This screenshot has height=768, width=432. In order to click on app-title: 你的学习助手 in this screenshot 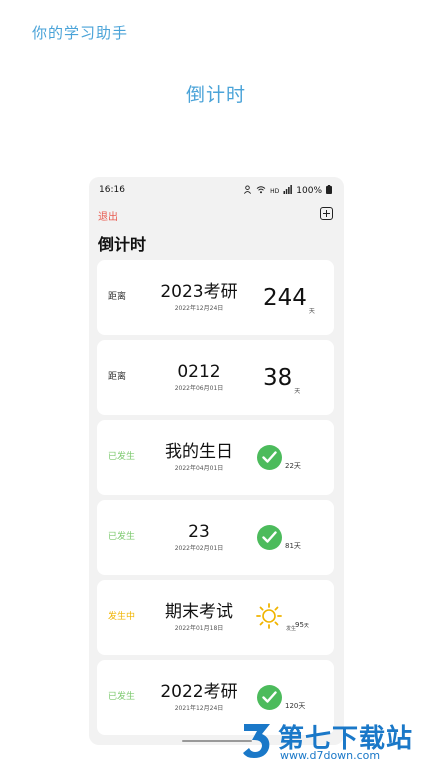, I will do `click(80, 33)`.